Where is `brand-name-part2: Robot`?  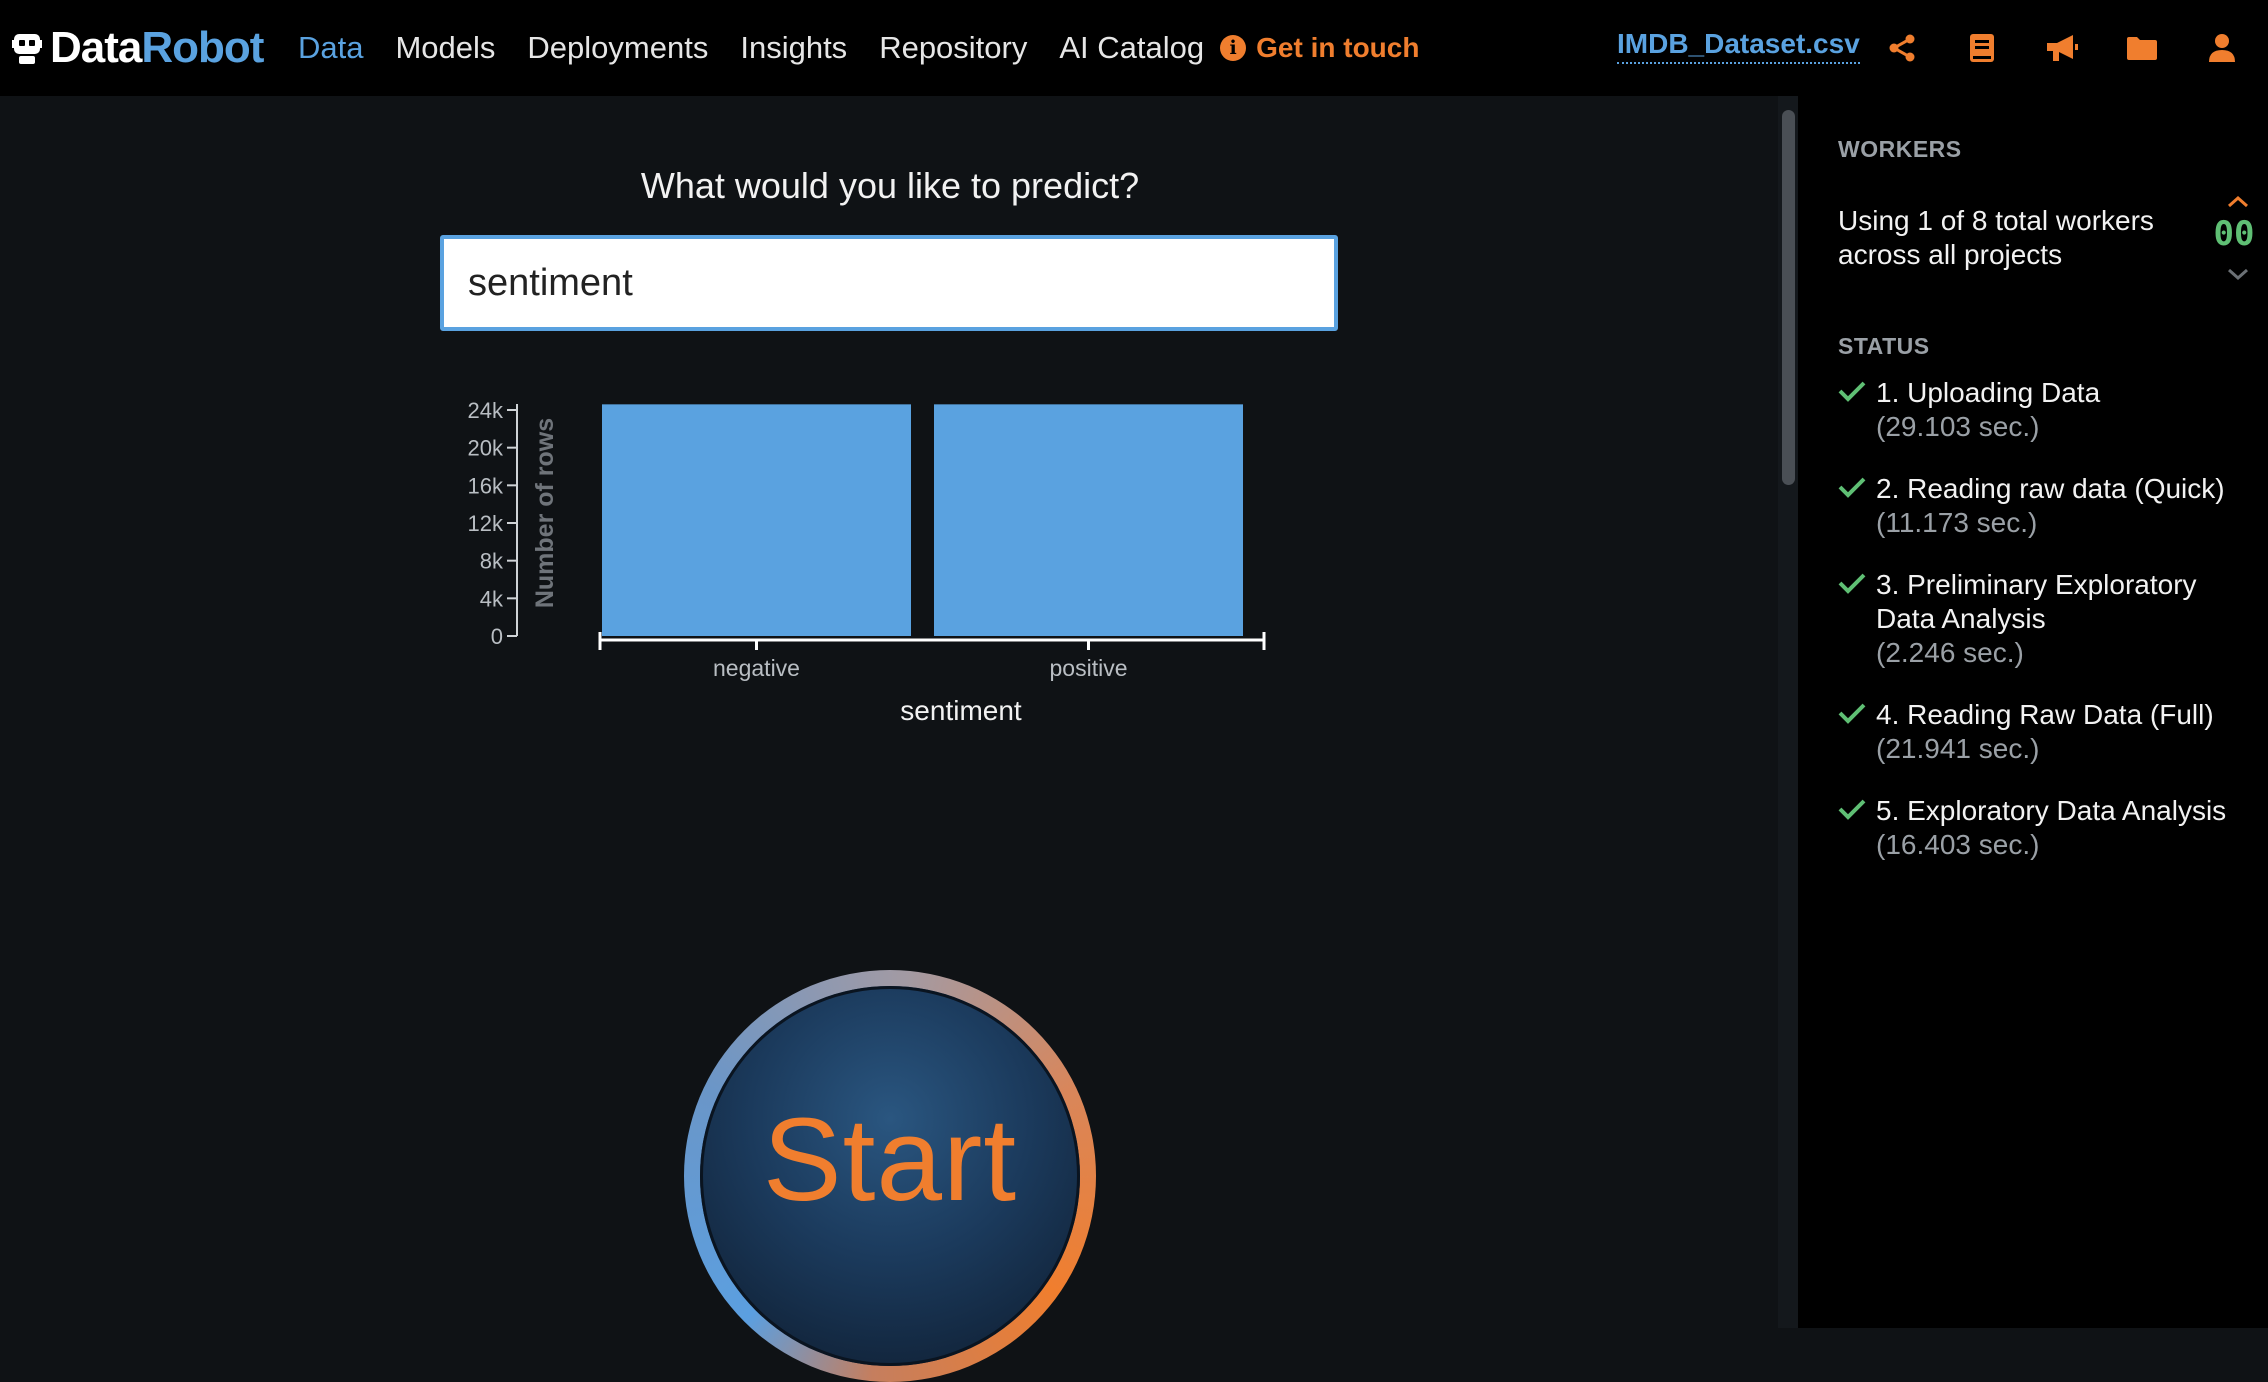
brand-name-part2: Robot is located at coordinates (202, 47).